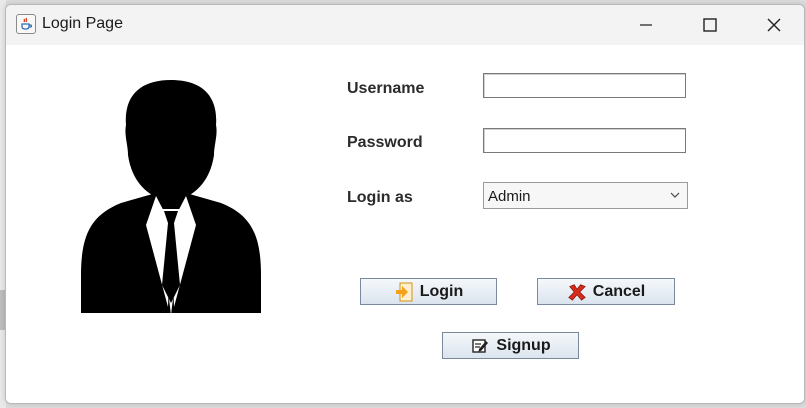  Describe the element at coordinates (26, 24) in the screenshot. I see `java-cup-icon` at that location.